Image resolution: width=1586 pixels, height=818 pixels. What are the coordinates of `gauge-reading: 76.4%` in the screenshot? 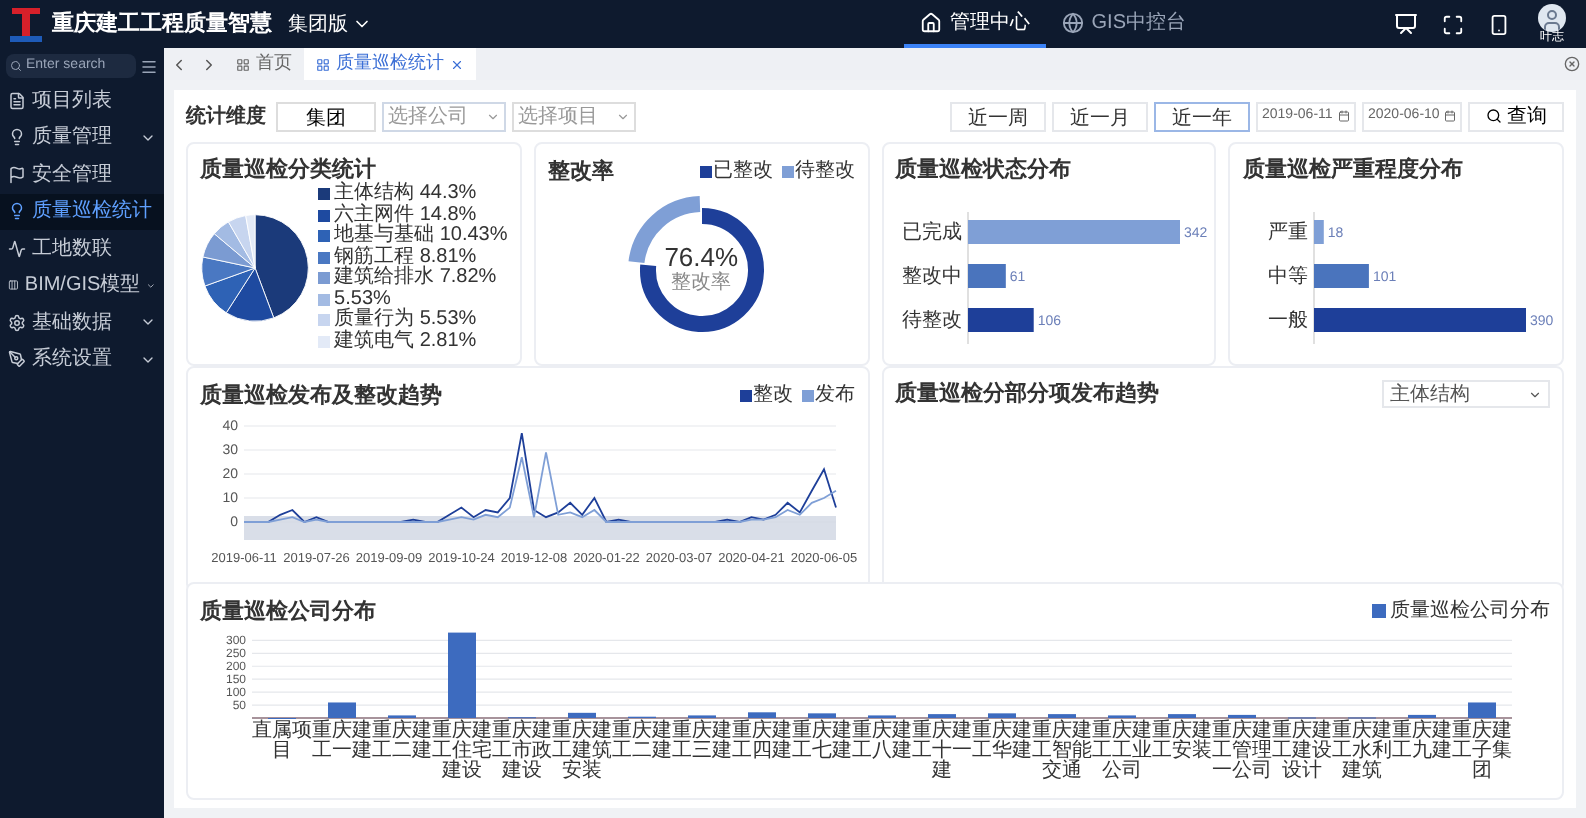 It's located at (701, 258).